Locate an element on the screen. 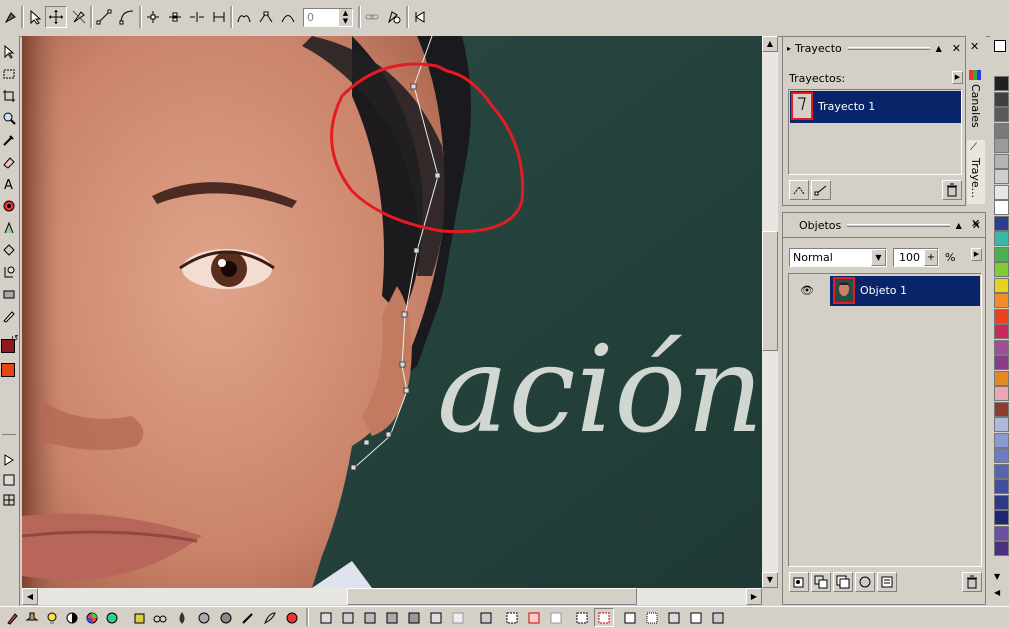 This screenshot has height=628, width=1009. palette-expand-icon: ◀ is located at coordinates (997, 592).